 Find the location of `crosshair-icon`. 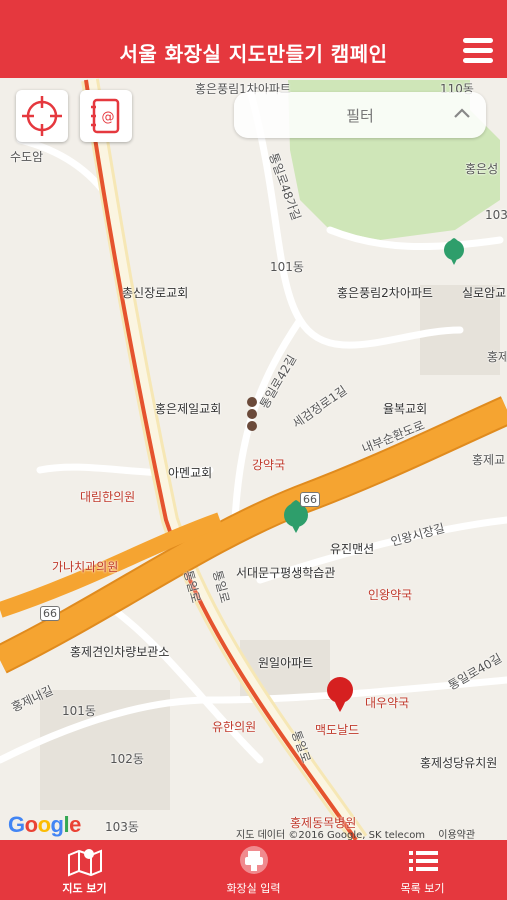

crosshair-icon is located at coordinates (42, 116).